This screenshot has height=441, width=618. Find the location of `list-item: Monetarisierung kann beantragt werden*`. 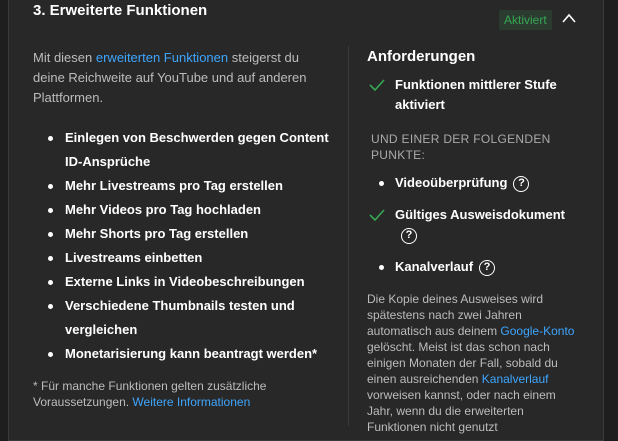

list-item: Monetarisierung kann beantragt werden* is located at coordinates (183, 354).